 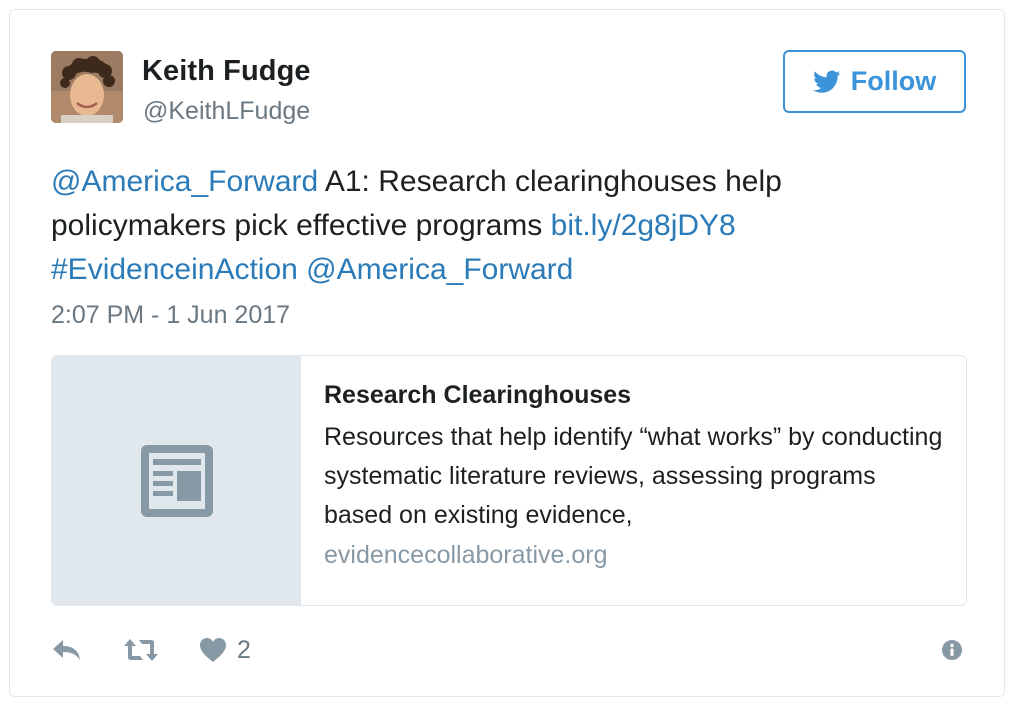 I want to click on heart-icon, so click(x=213, y=650).